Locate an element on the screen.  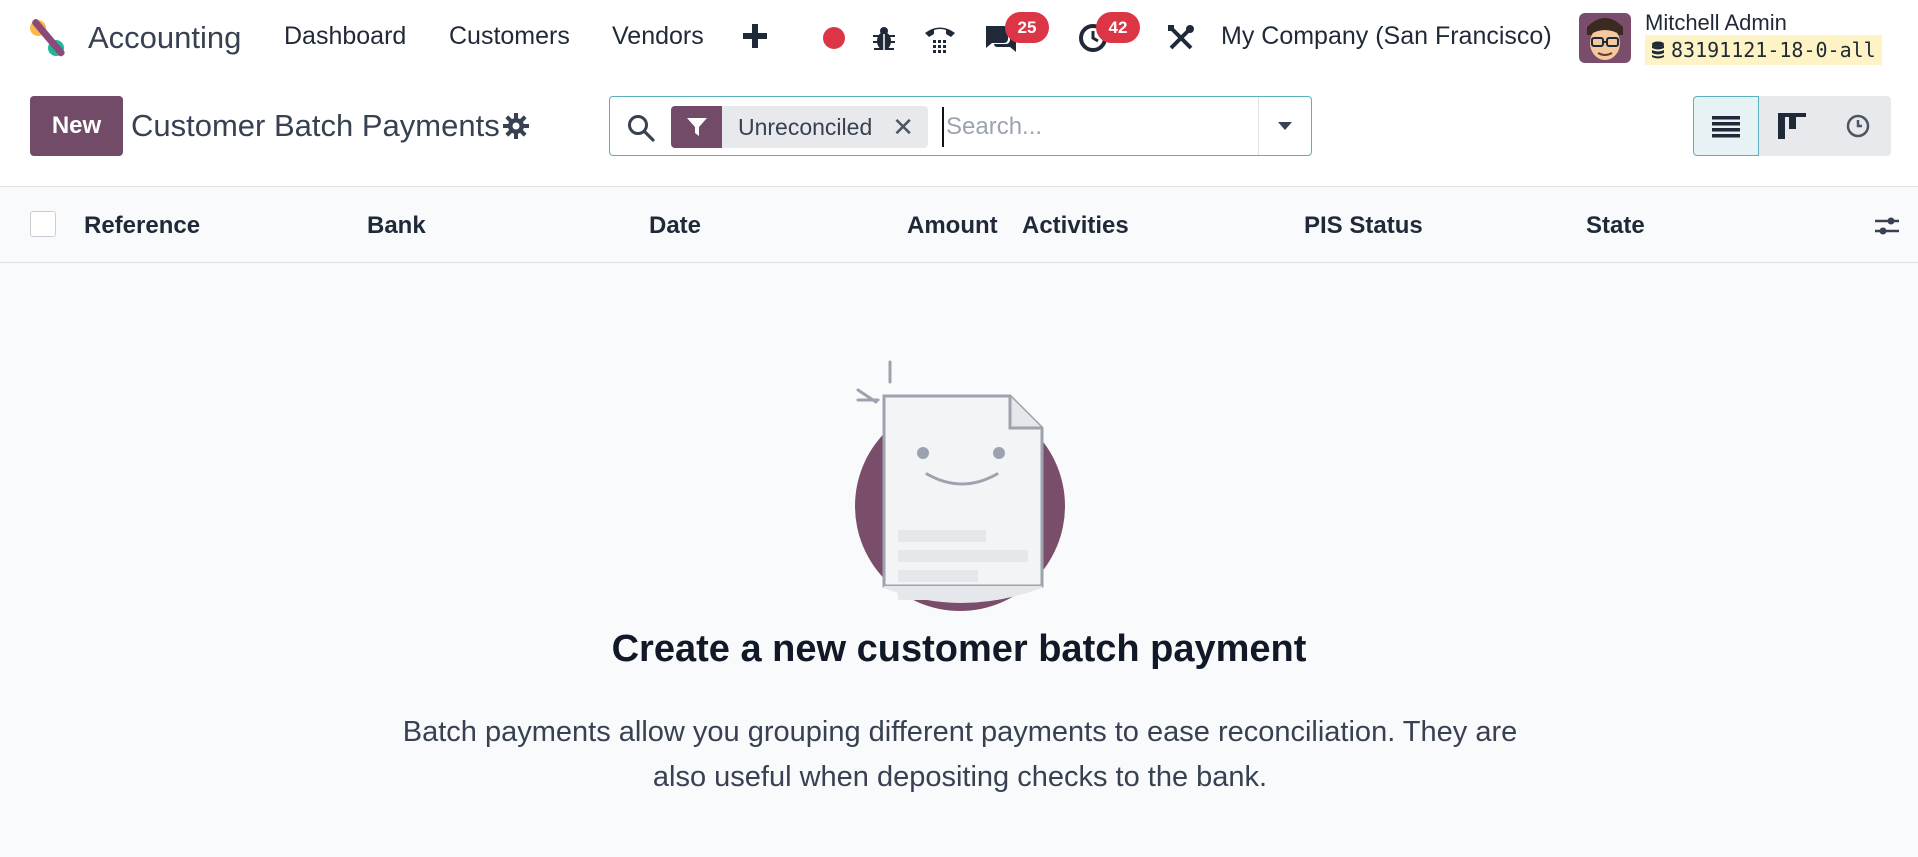
activities-badge: 42 is located at coordinates (1118, 27).